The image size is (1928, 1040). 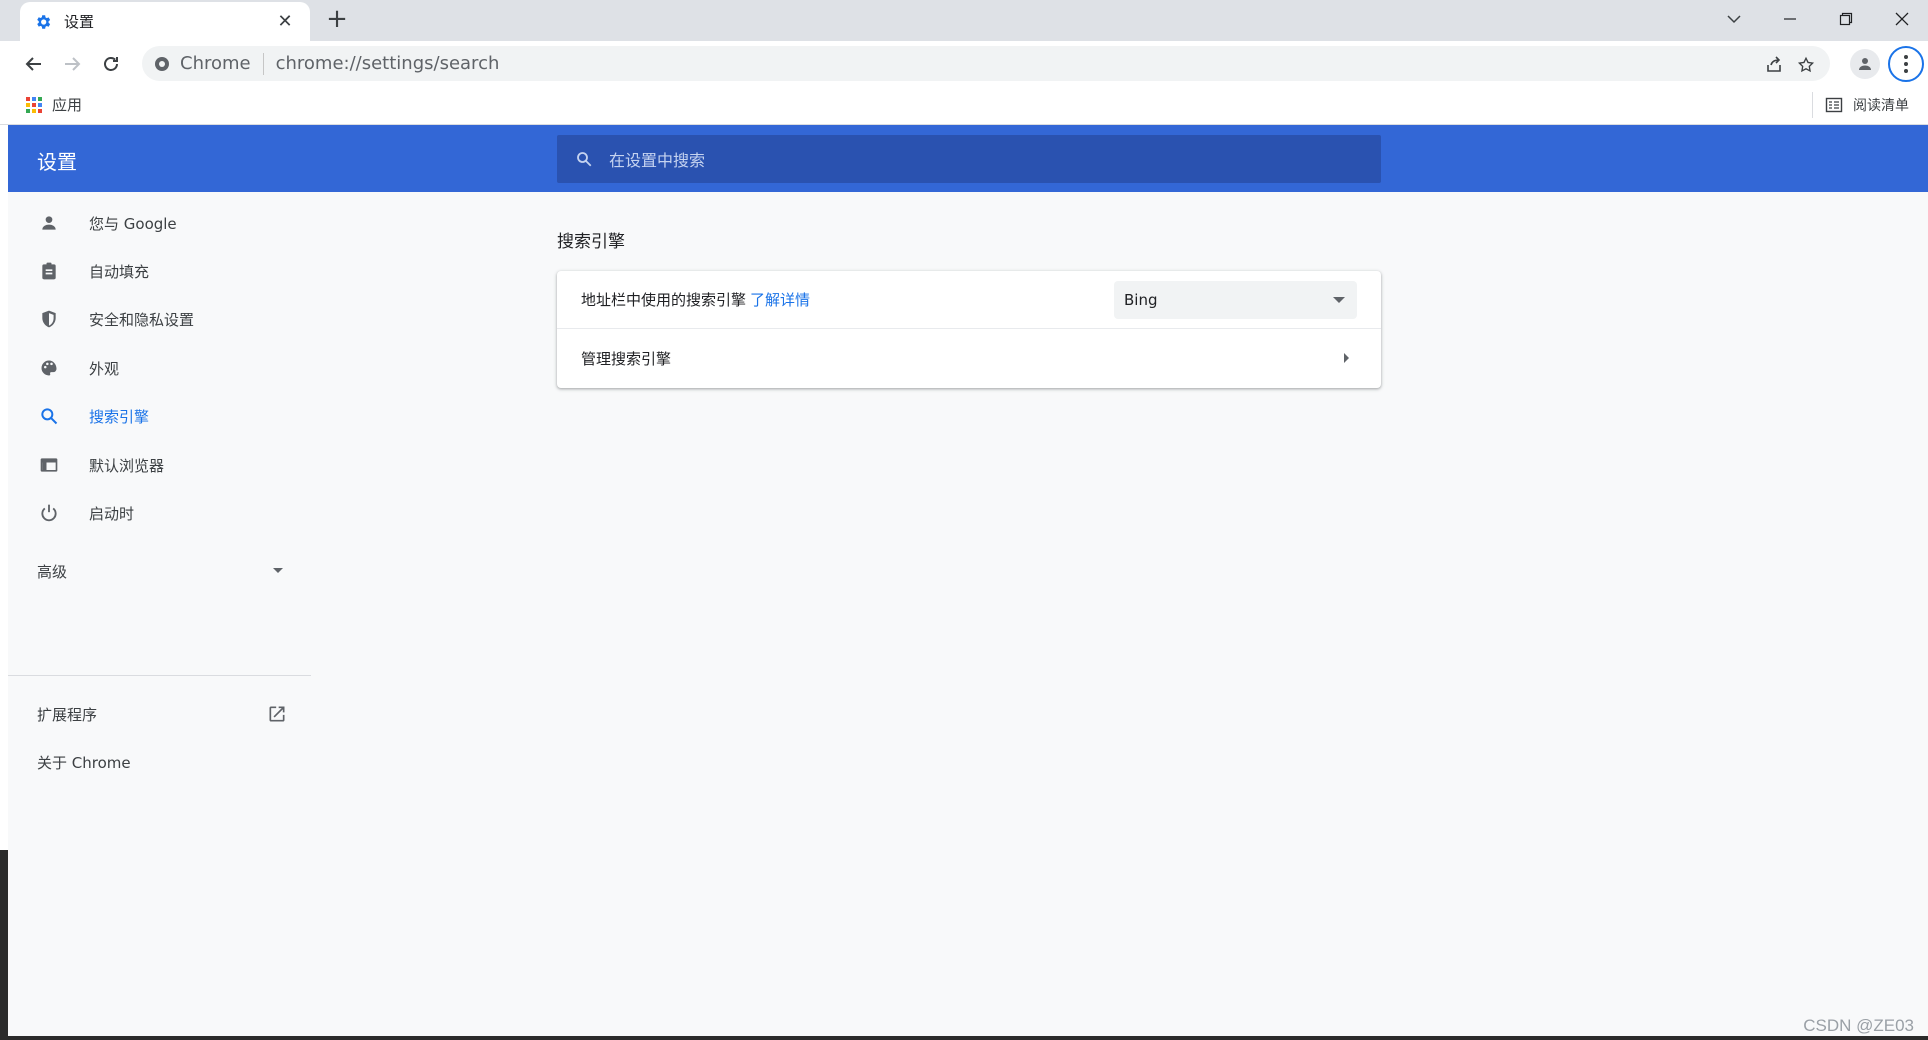 I want to click on tab-settings: 设置 ✕, so click(x=165, y=21).